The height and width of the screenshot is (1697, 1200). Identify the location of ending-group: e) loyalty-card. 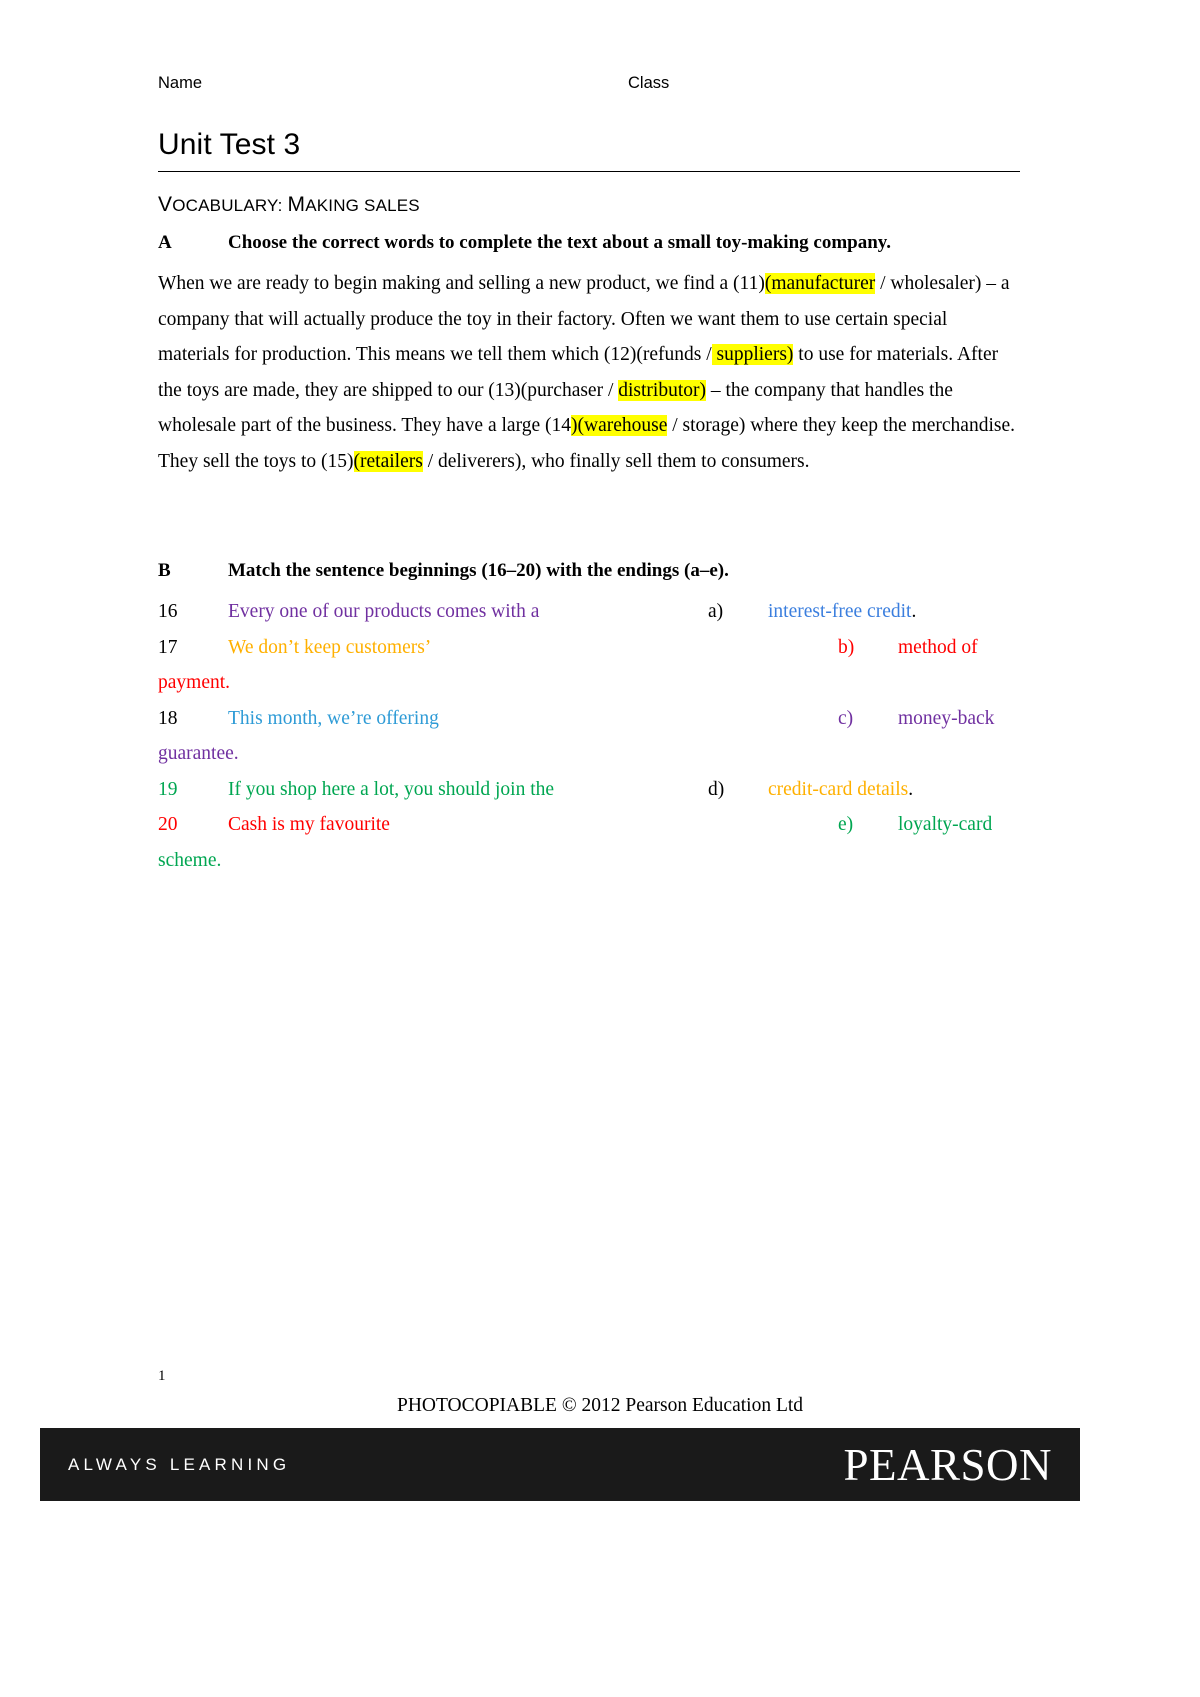
(915, 825).